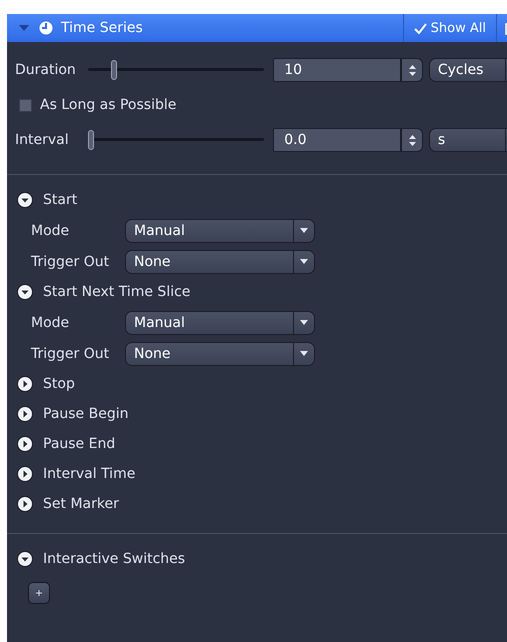 Image resolution: width=507 pixels, height=642 pixels. What do you see at coordinates (102, 28) in the screenshot?
I see `panel-title: Time Series` at bounding box center [102, 28].